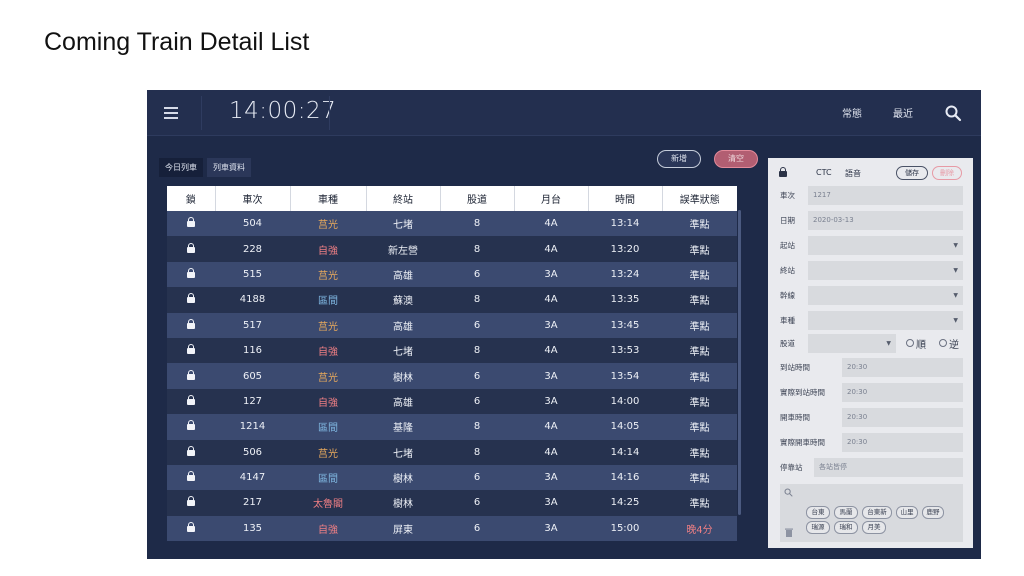 The width and height of the screenshot is (1024, 576). I want to click on table-row: 228 自強 新左營 8 4A 13:20 準點, so click(452, 249).